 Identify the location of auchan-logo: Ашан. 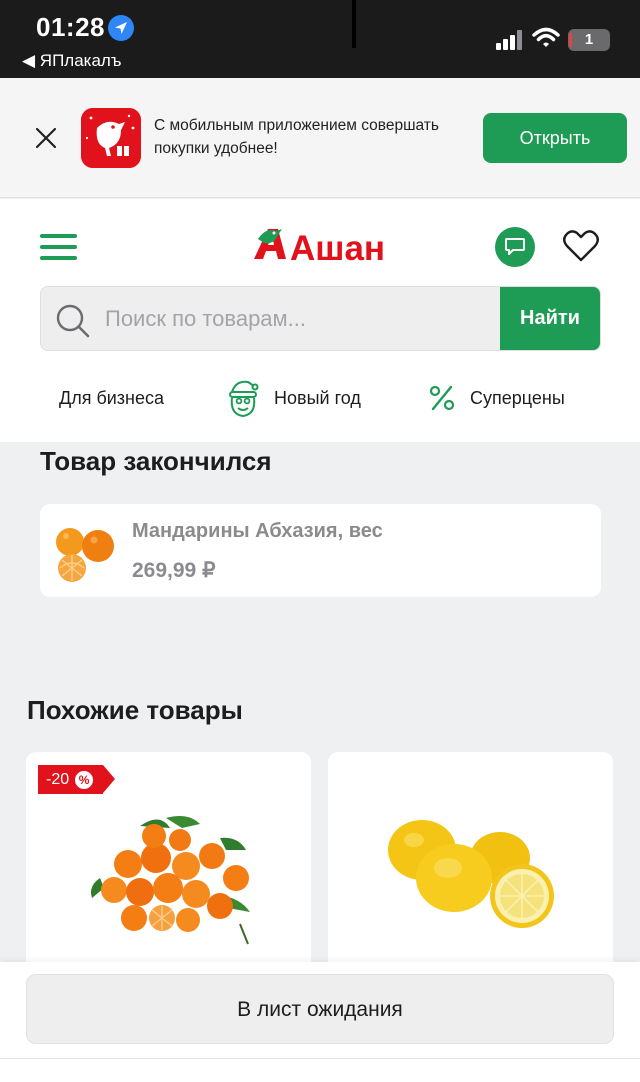
(320, 245).